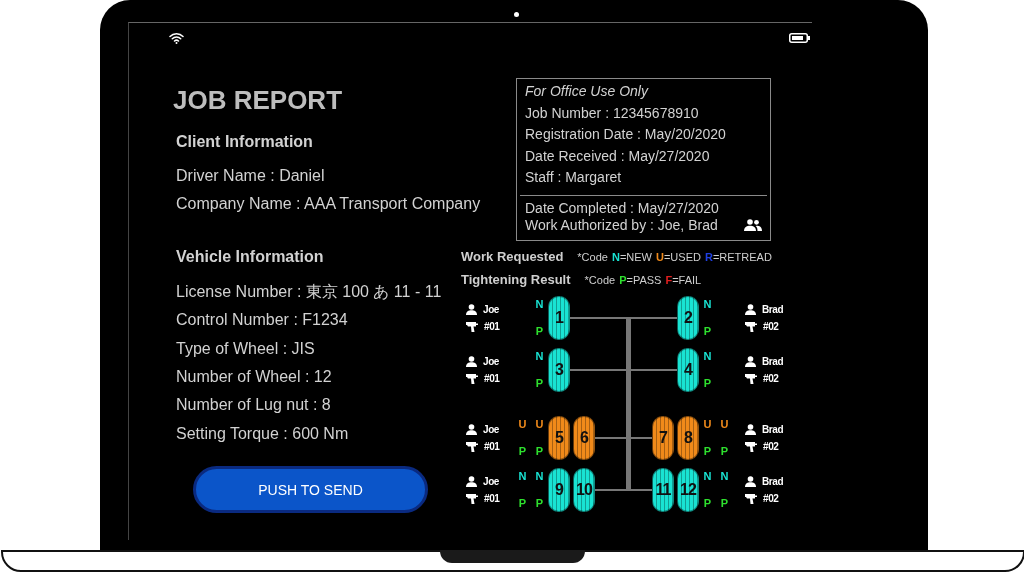  I want to click on tire: 2, so click(688, 318).